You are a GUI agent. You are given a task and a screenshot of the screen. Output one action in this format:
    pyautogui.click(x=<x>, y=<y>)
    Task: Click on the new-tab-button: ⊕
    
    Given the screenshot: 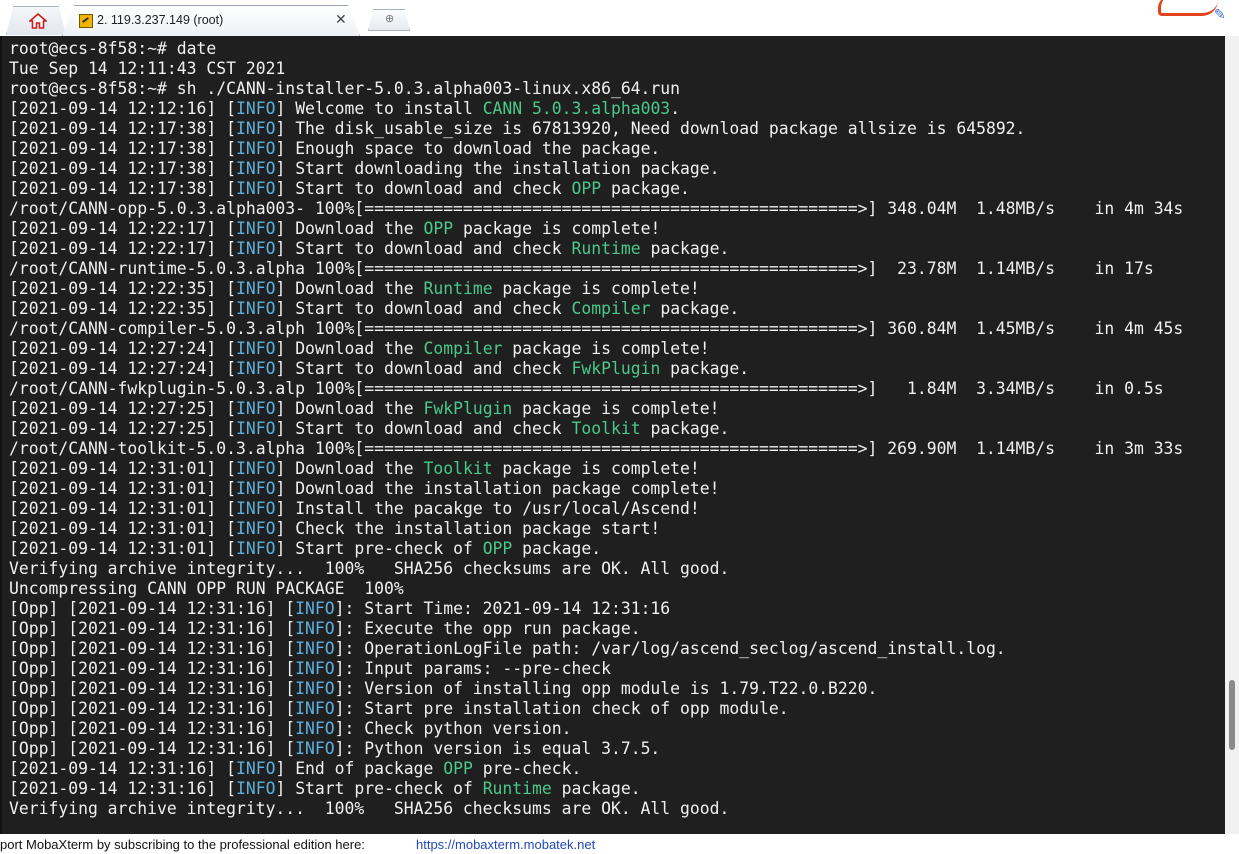 What is the action you would take?
    pyautogui.click(x=389, y=20)
    